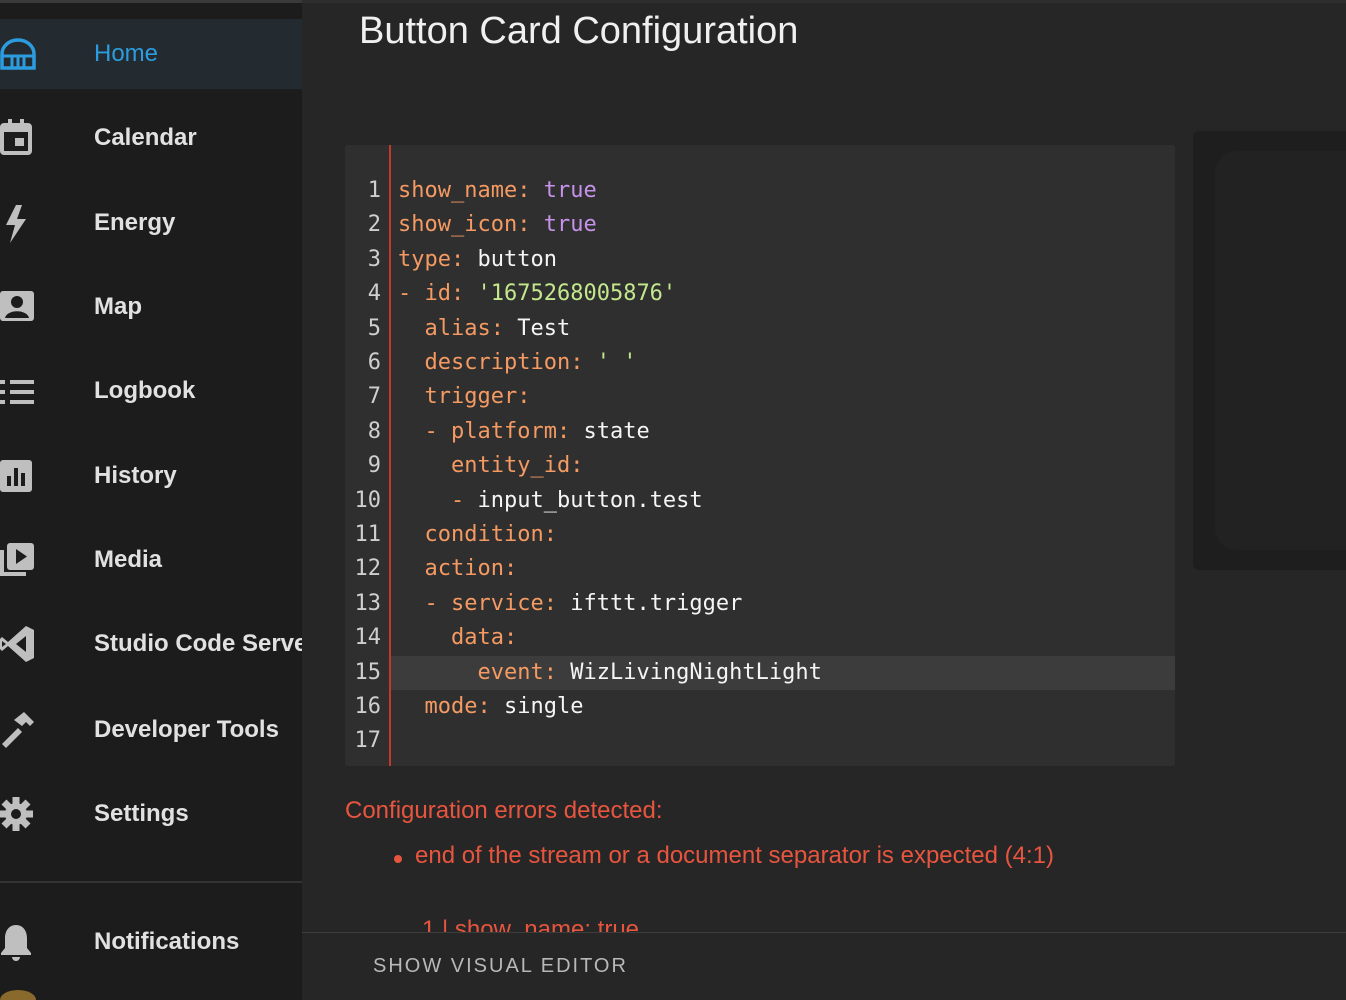 This screenshot has width=1346, height=1000. I want to click on card-preview-button, so click(1280, 350).